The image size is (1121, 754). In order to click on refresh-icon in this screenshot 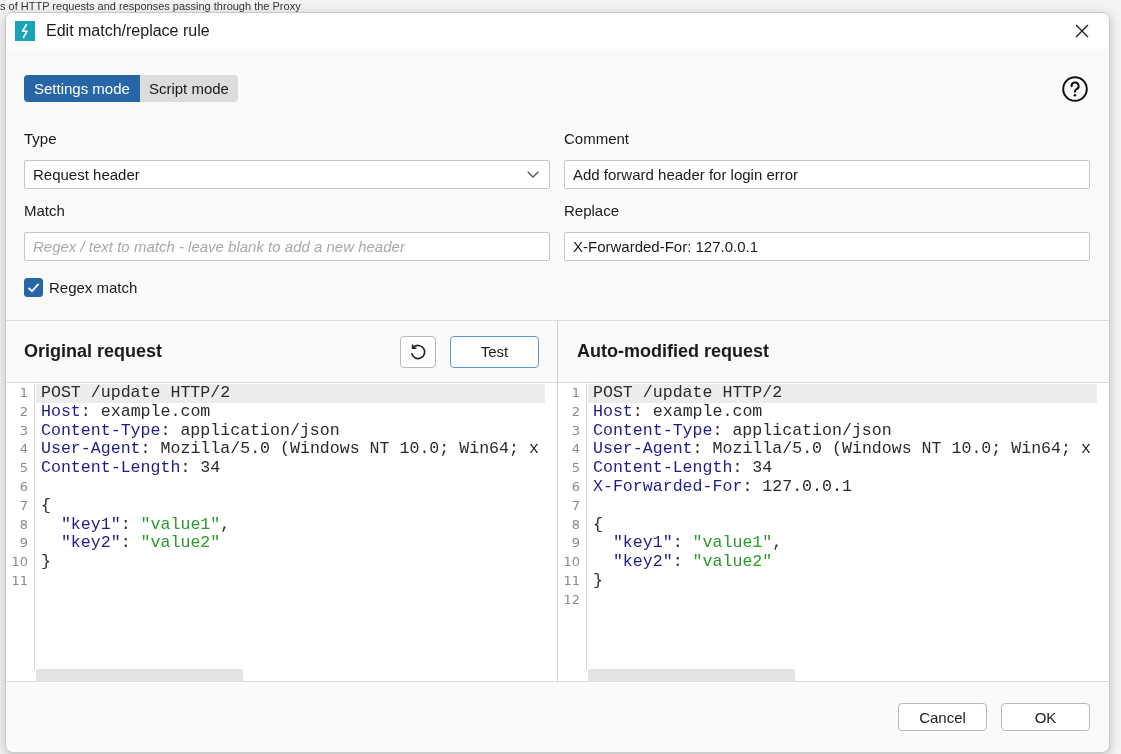, I will do `click(418, 351)`.